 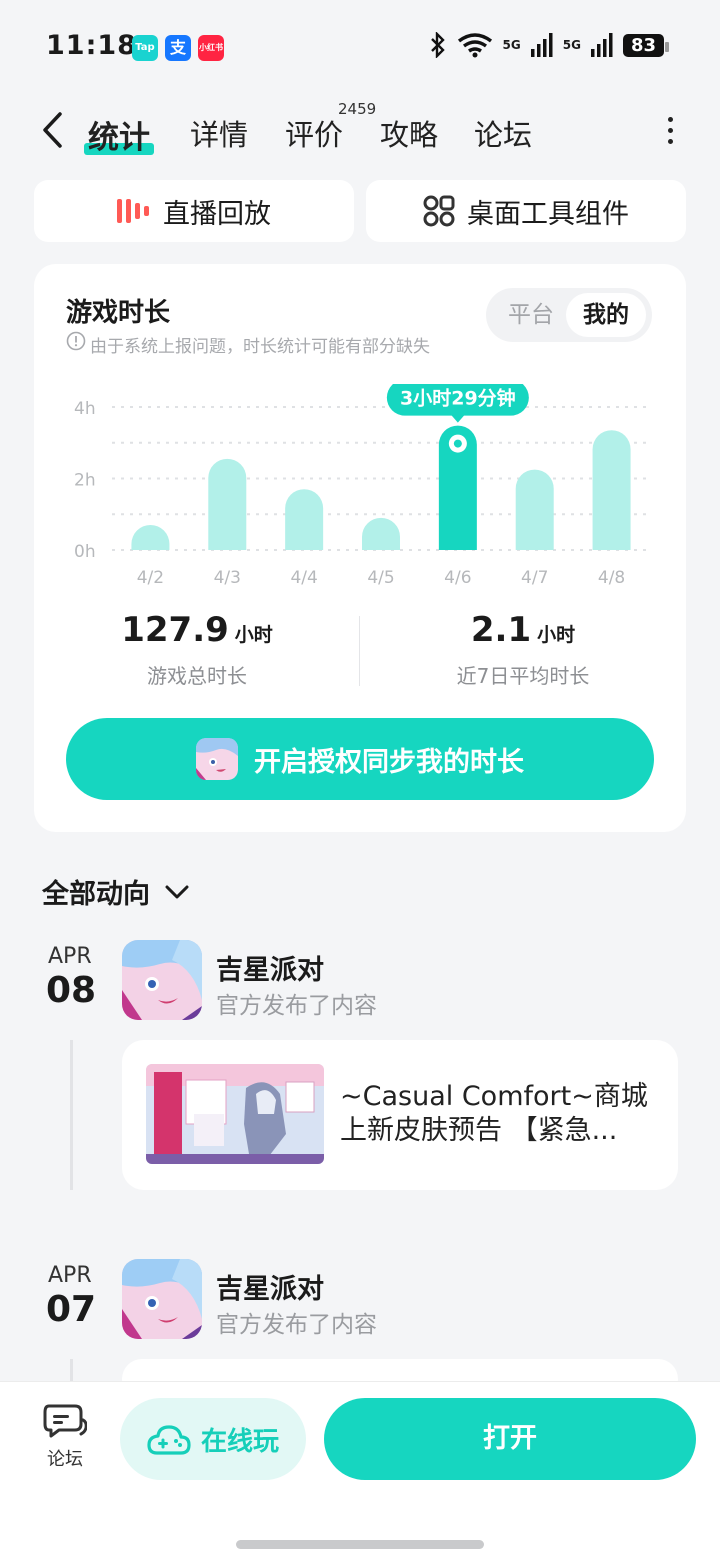 What do you see at coordinates (646, 45) in the screenshot?
I see `battery-indicator: 83` at bounding box center [646, 45].